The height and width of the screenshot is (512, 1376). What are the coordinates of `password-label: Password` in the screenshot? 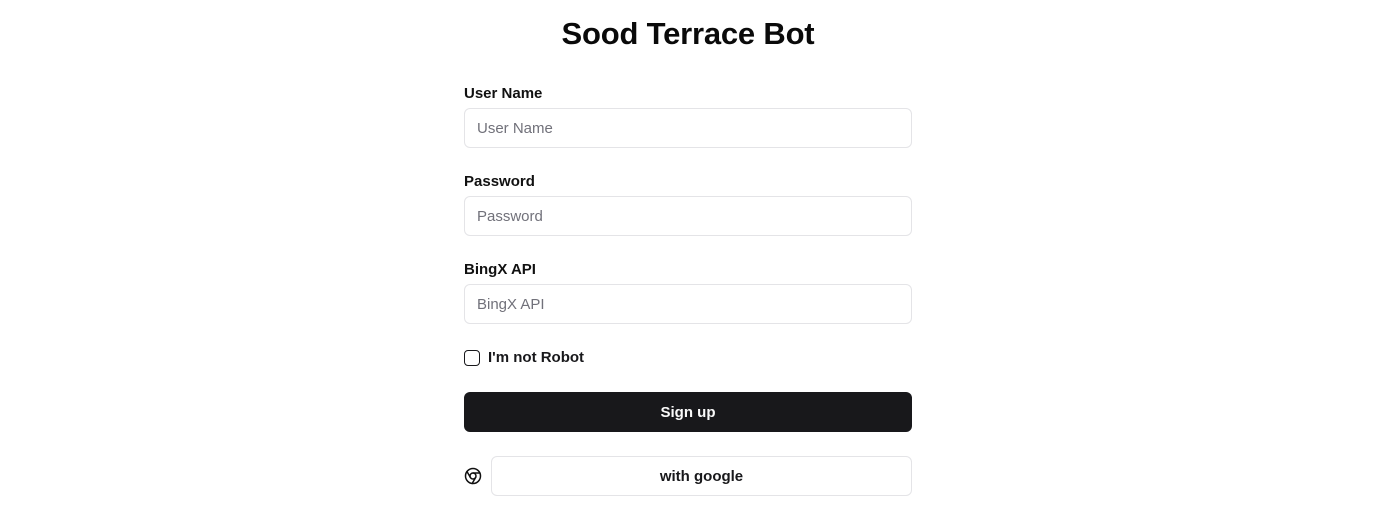 It's located at (499, 181).